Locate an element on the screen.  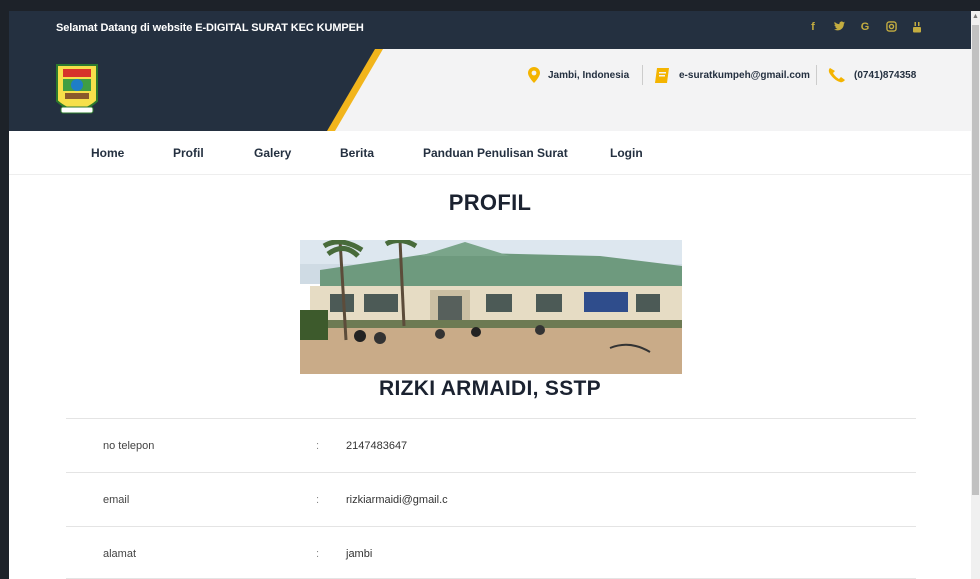
phone-icon is located at coordinates (836, 75).